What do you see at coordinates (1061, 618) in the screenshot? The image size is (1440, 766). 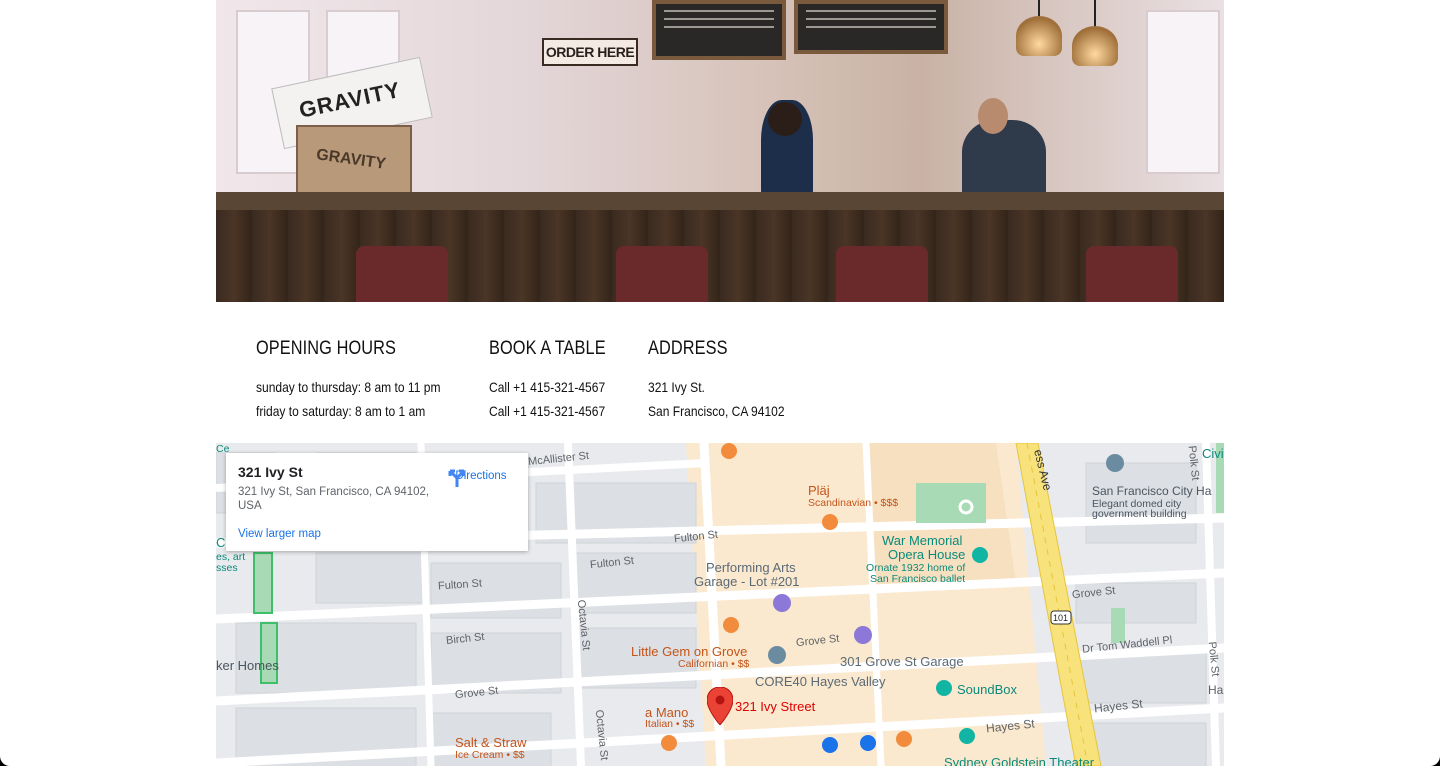 I see `highway-shield: 101` at bounding box center [1061, 618].